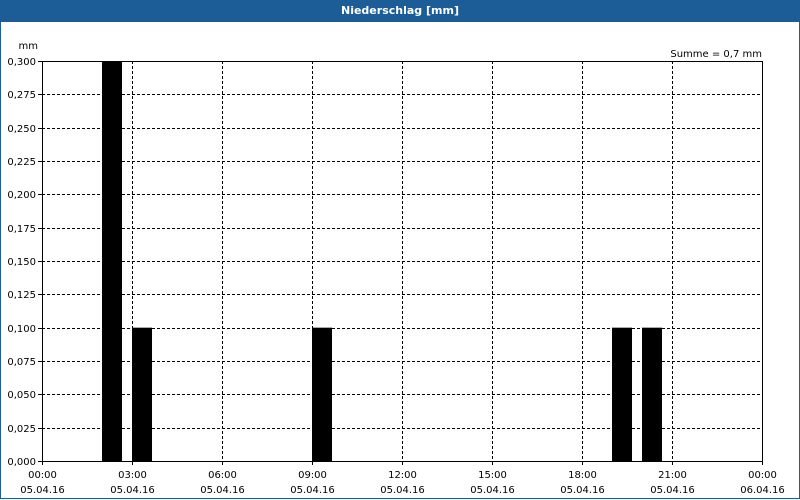  Describe the element at coordinates (21, 95) in the screenshot. I see `y-tick-label: 0,275` at that location.